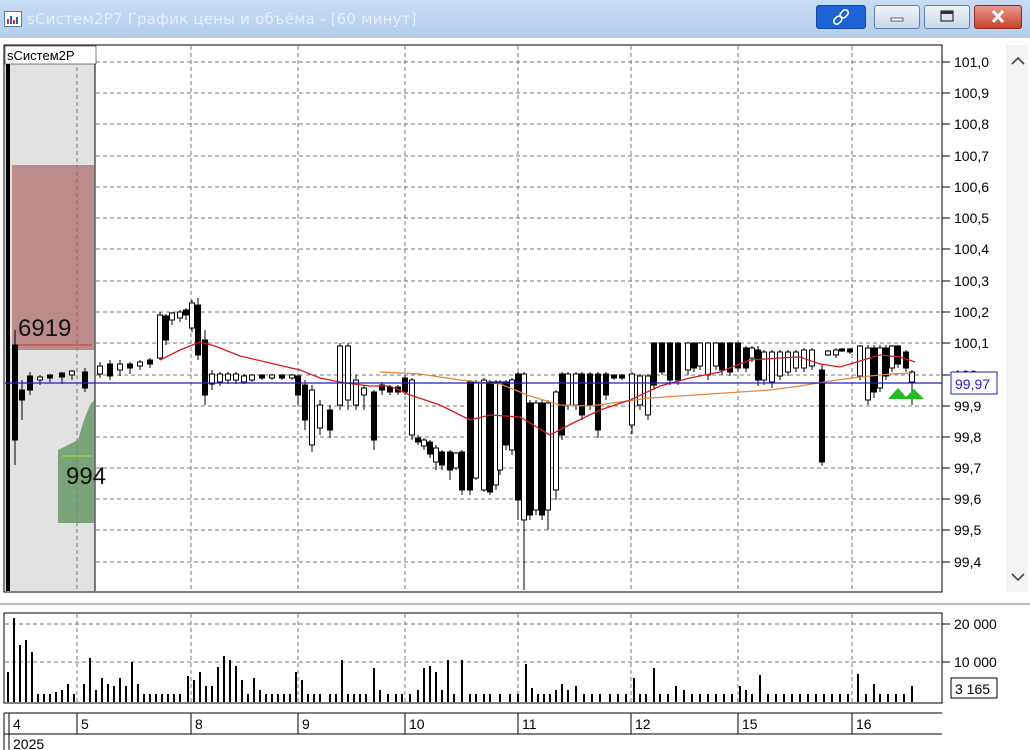  What do you see at coordinates (750, 724) in the screenshot?
I see `date-tick-label: 15` at bounding box center [750, 724].